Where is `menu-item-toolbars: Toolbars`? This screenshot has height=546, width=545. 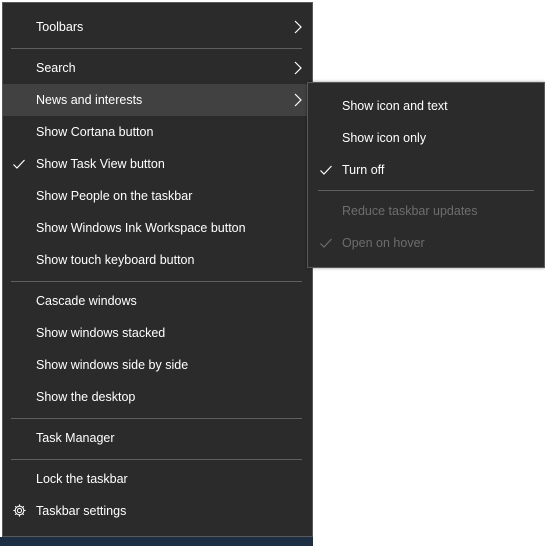
menu-item-toolbars: Toolbars is located at coordinates (157, 27).